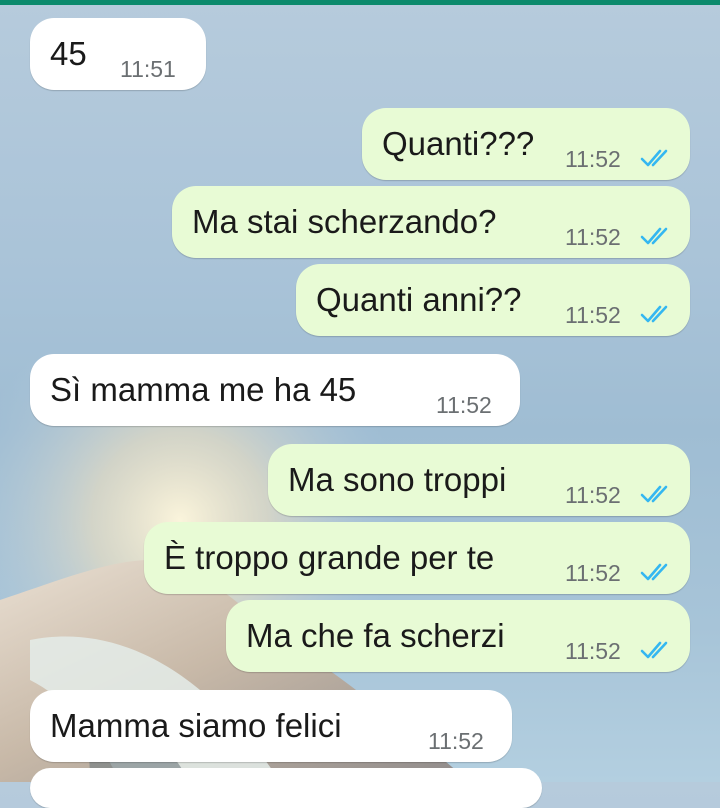 The height and width of the screenshot is (808, 720). What do you see at coordinates (419, 299) in the screenshot?
I see `message-text: Quanti anni??` at bounding box center [419, 299].